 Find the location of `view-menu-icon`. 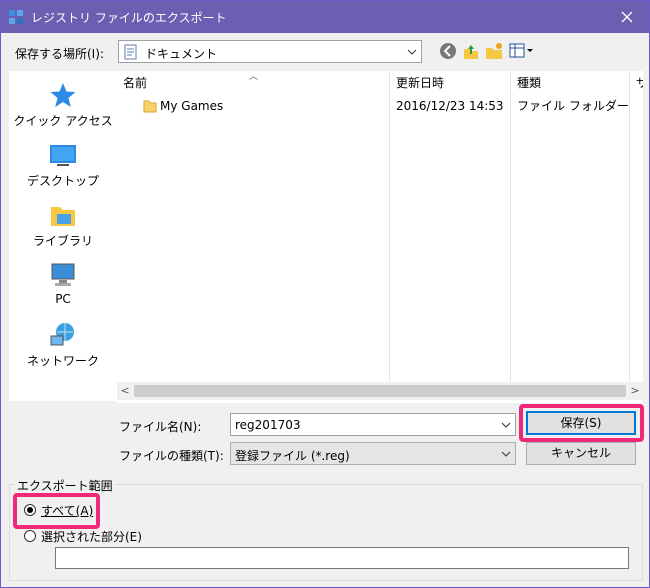

view-menu-icon is located at coordinates (521, 51).